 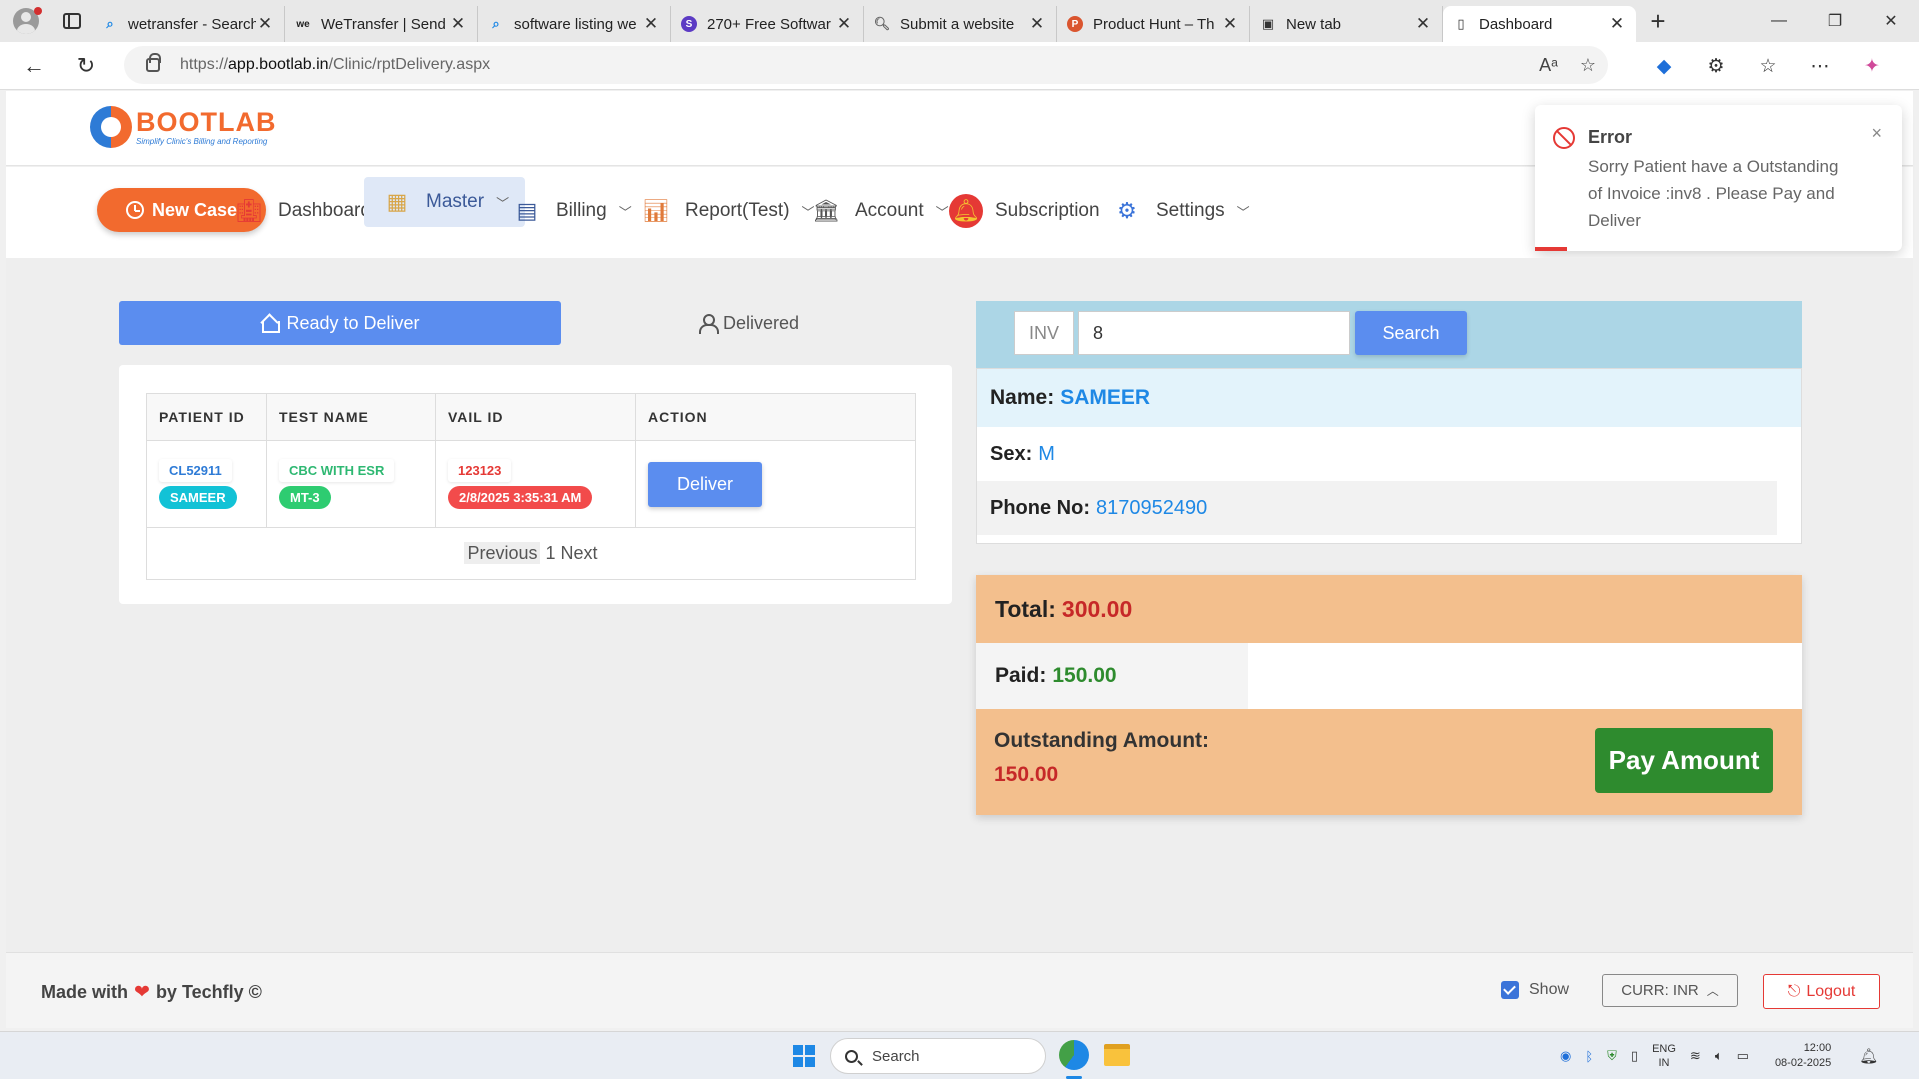 What do you see at coordinates (1716, 66) in the screenshot?
I see `extensions-icon: ⚙` at bounding box center [1716, 66].